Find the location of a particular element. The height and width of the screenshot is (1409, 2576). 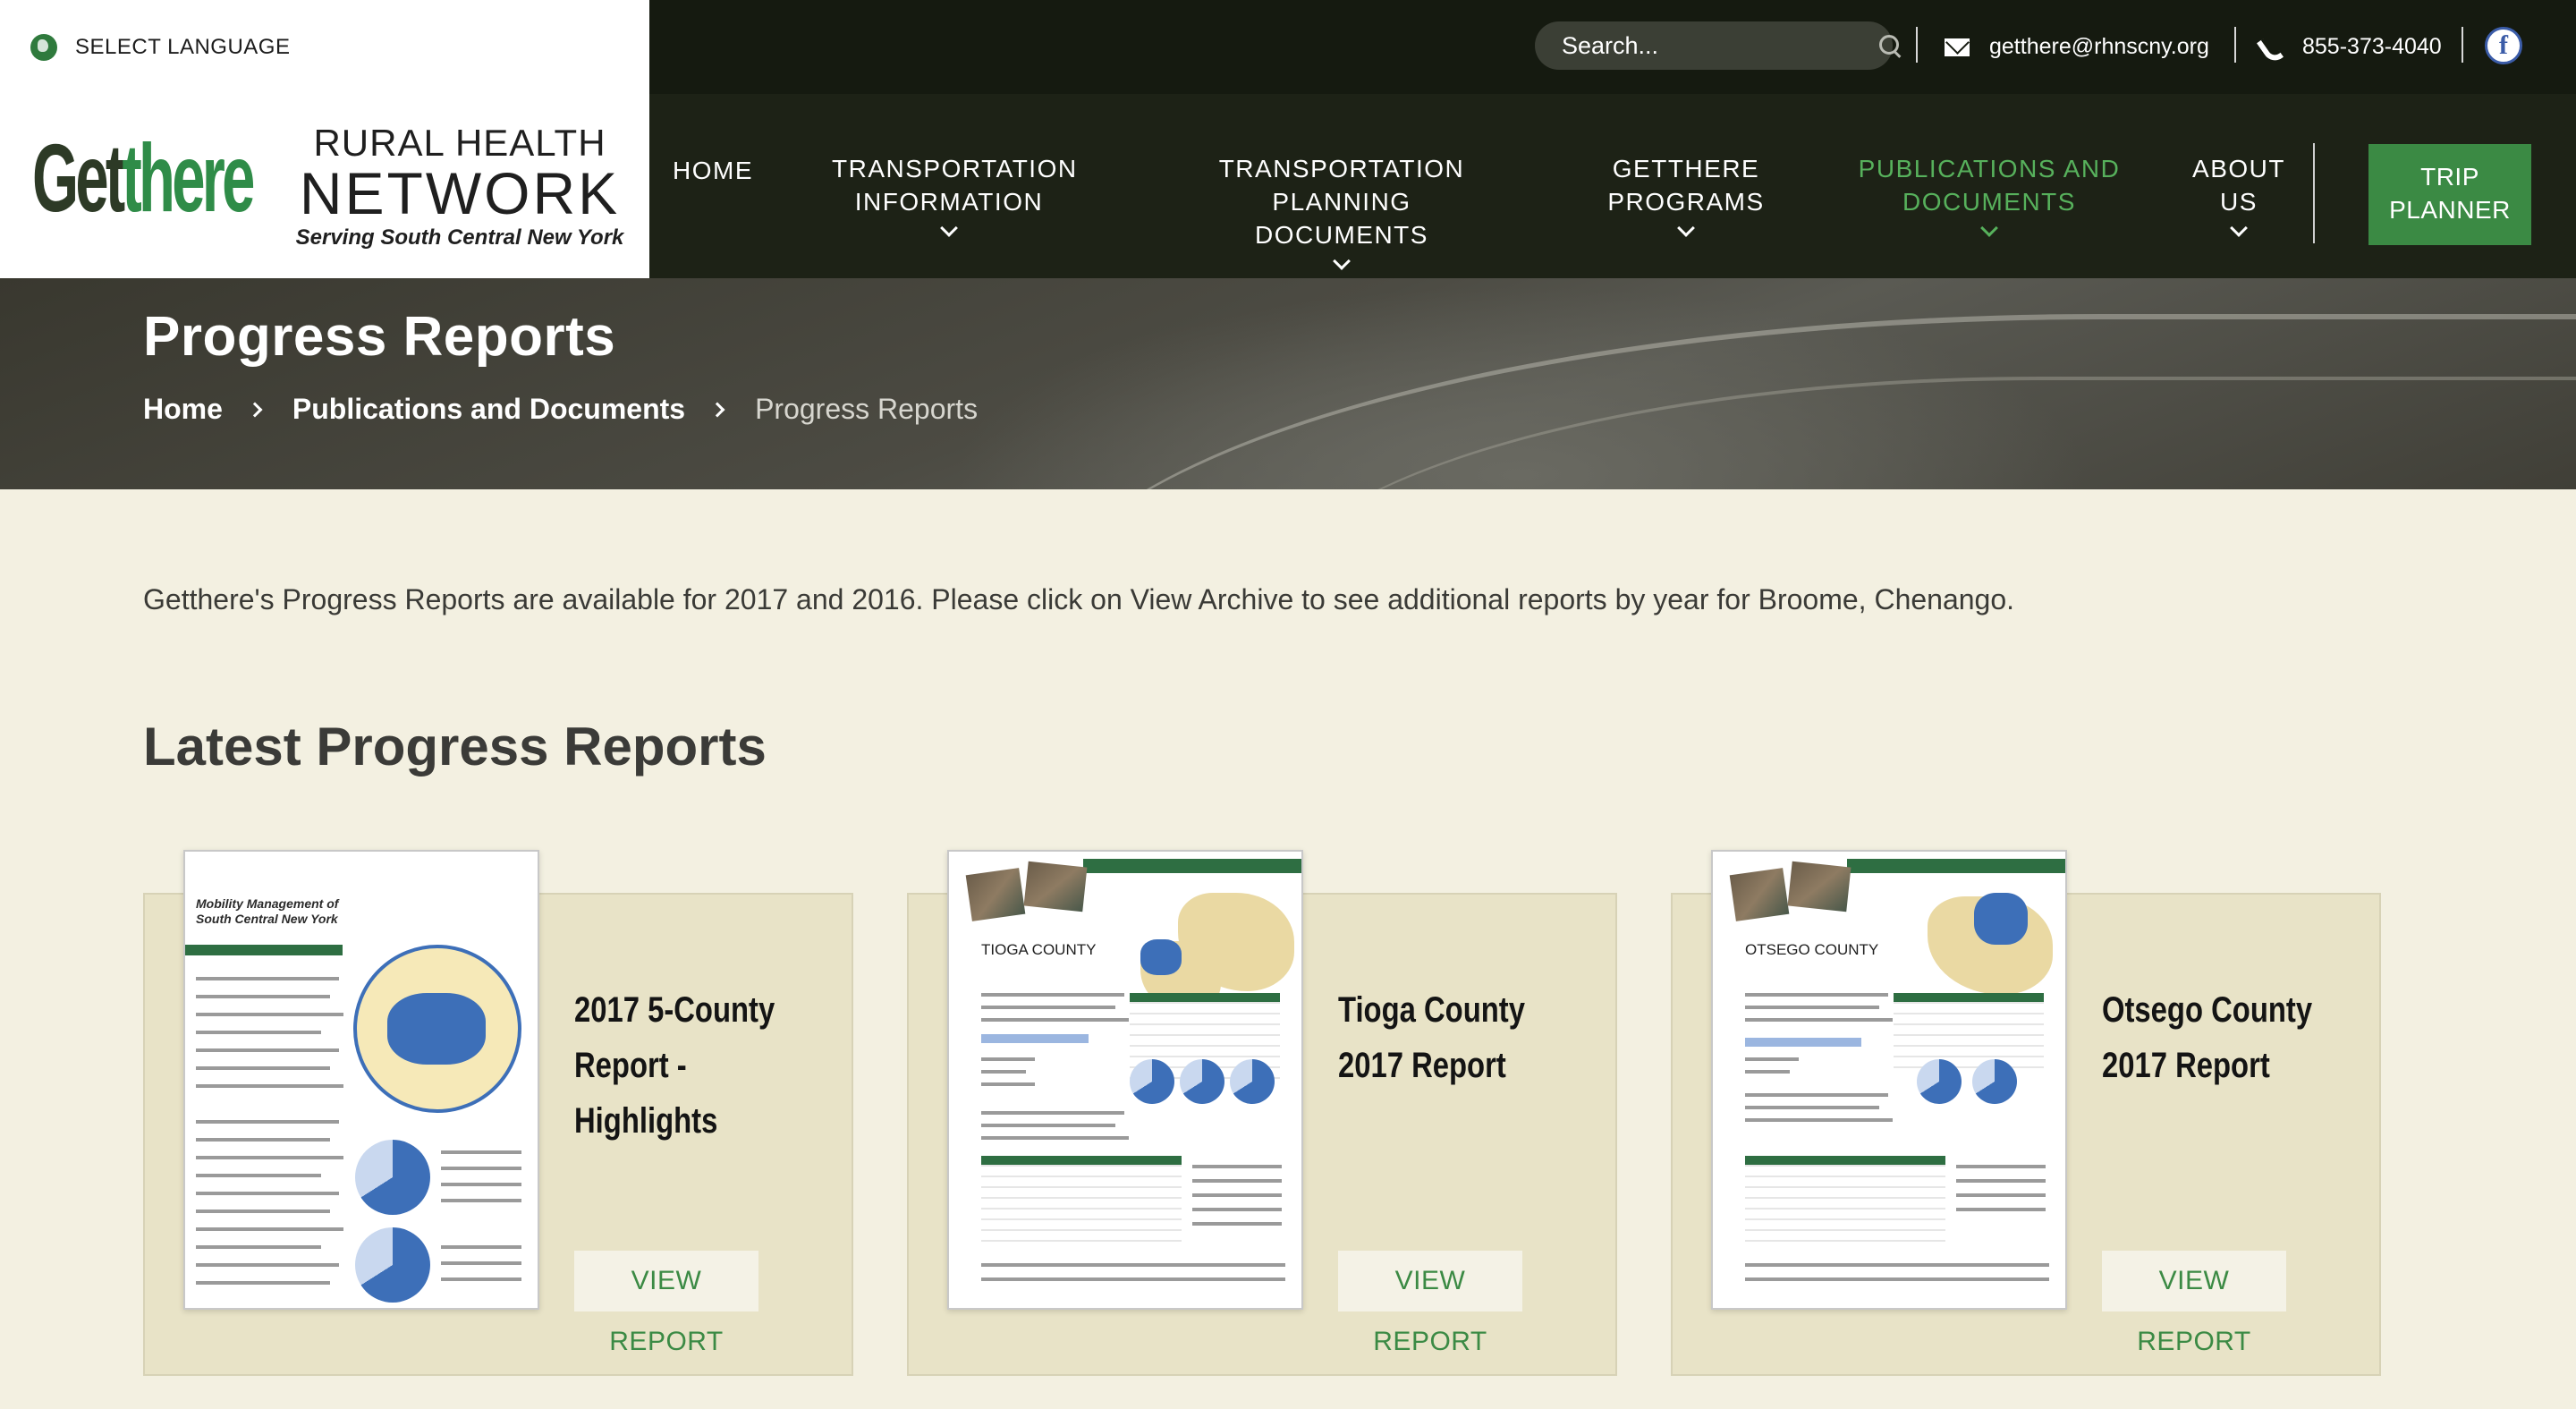

report-thumbnail: TIOGA COUNTY is located at coordinates (1125, 1080).